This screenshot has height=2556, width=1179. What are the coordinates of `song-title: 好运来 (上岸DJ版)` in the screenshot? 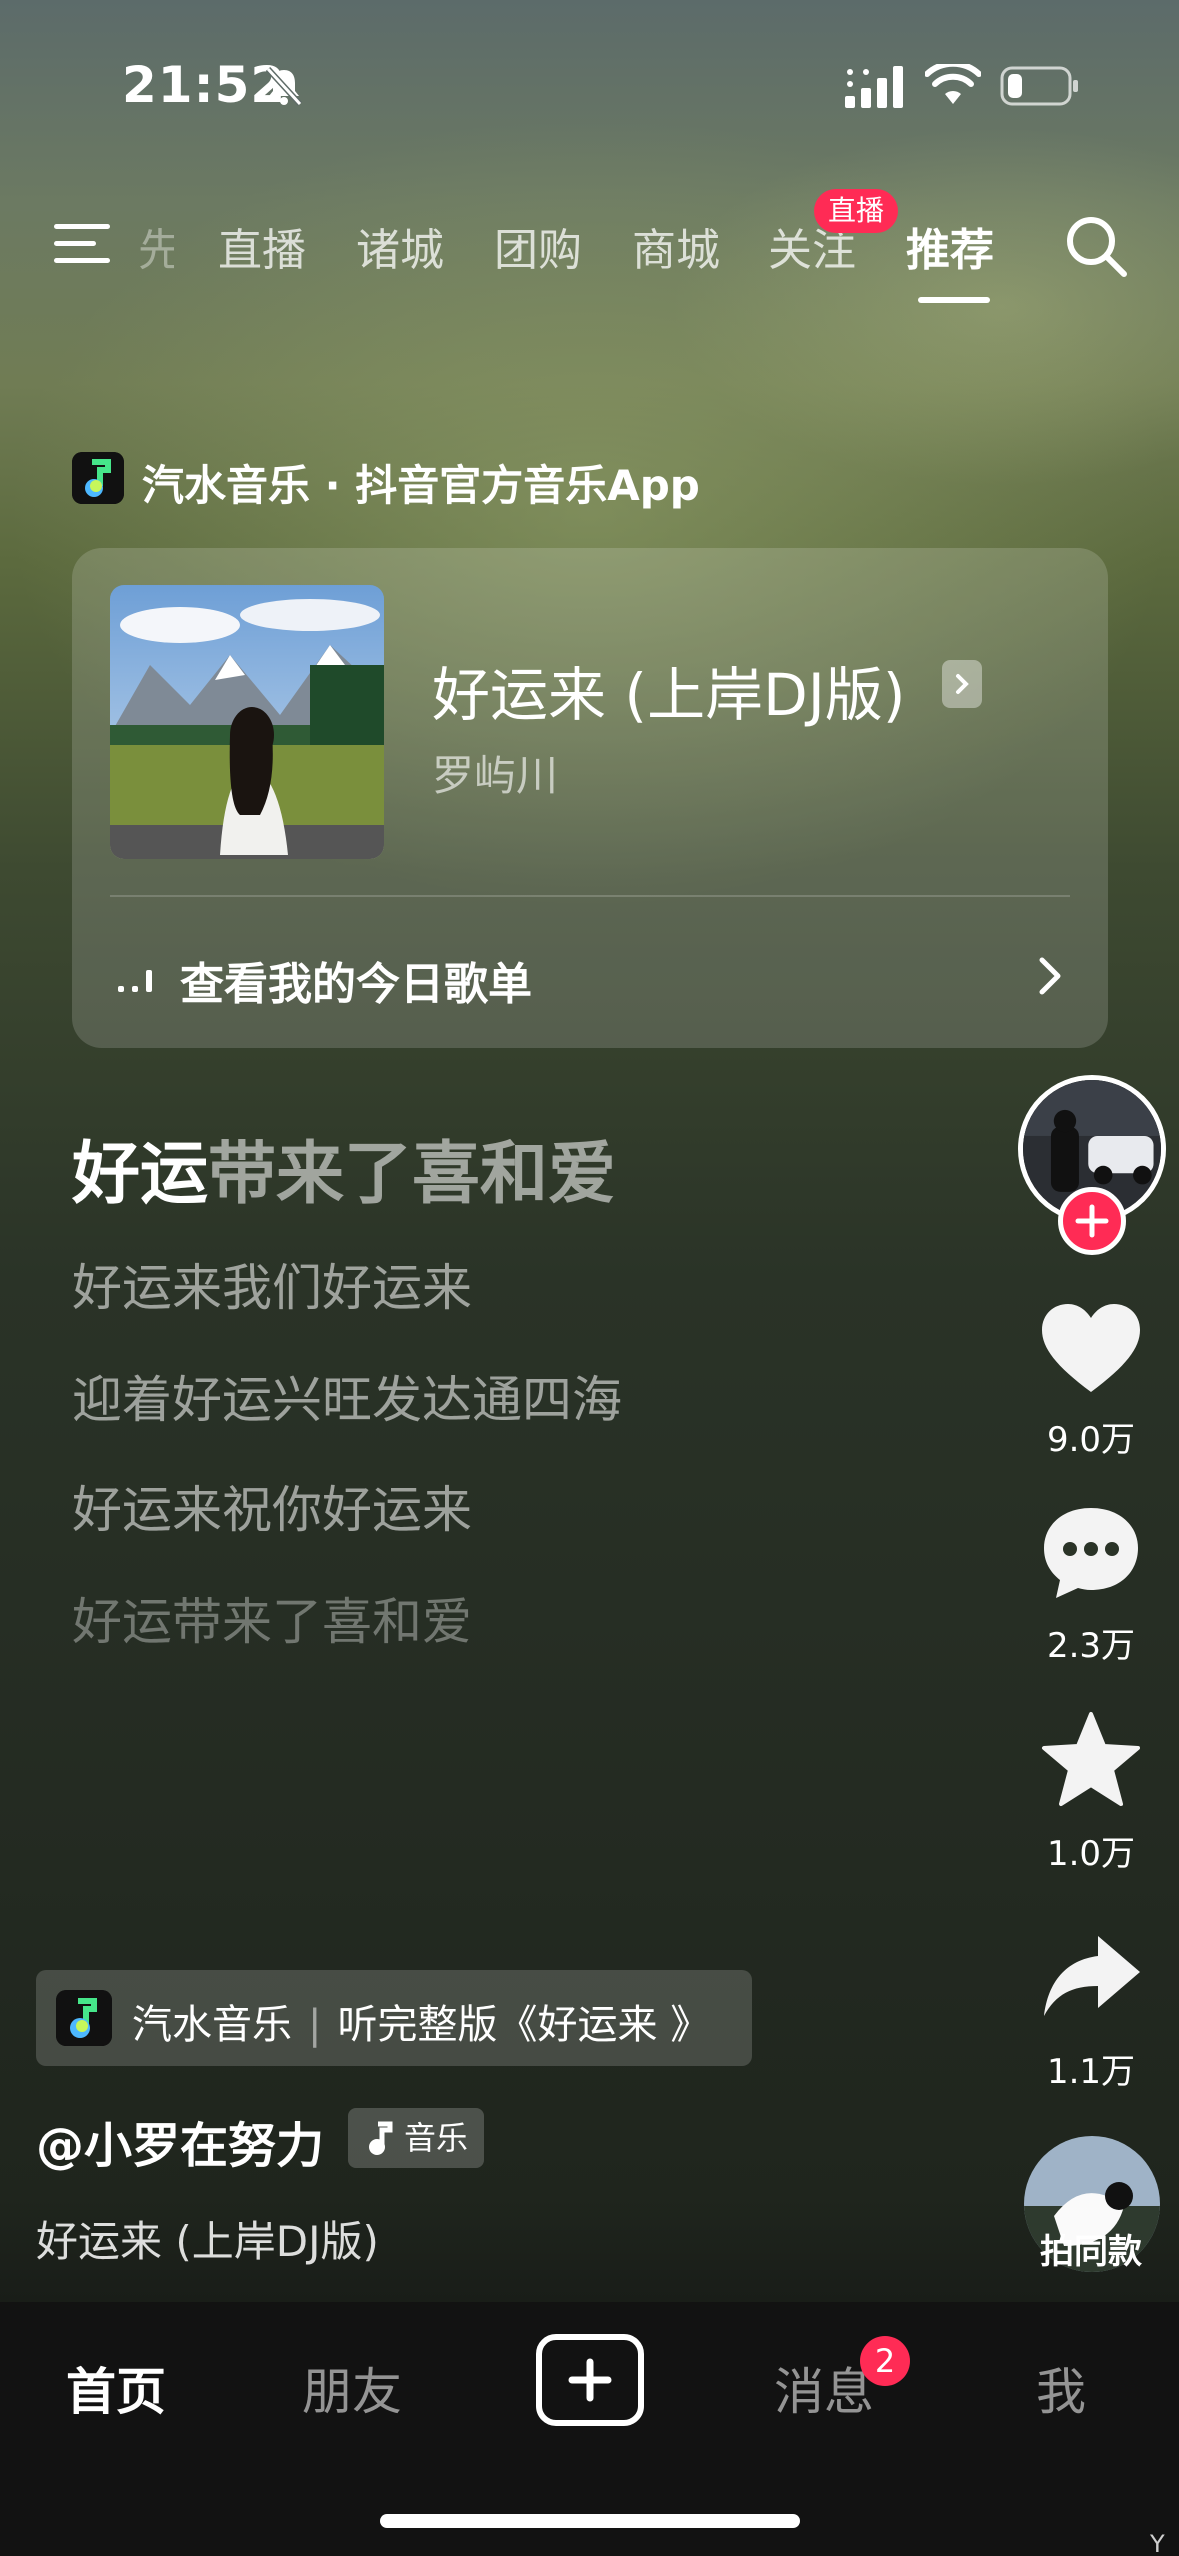 It's located at (668, 690).